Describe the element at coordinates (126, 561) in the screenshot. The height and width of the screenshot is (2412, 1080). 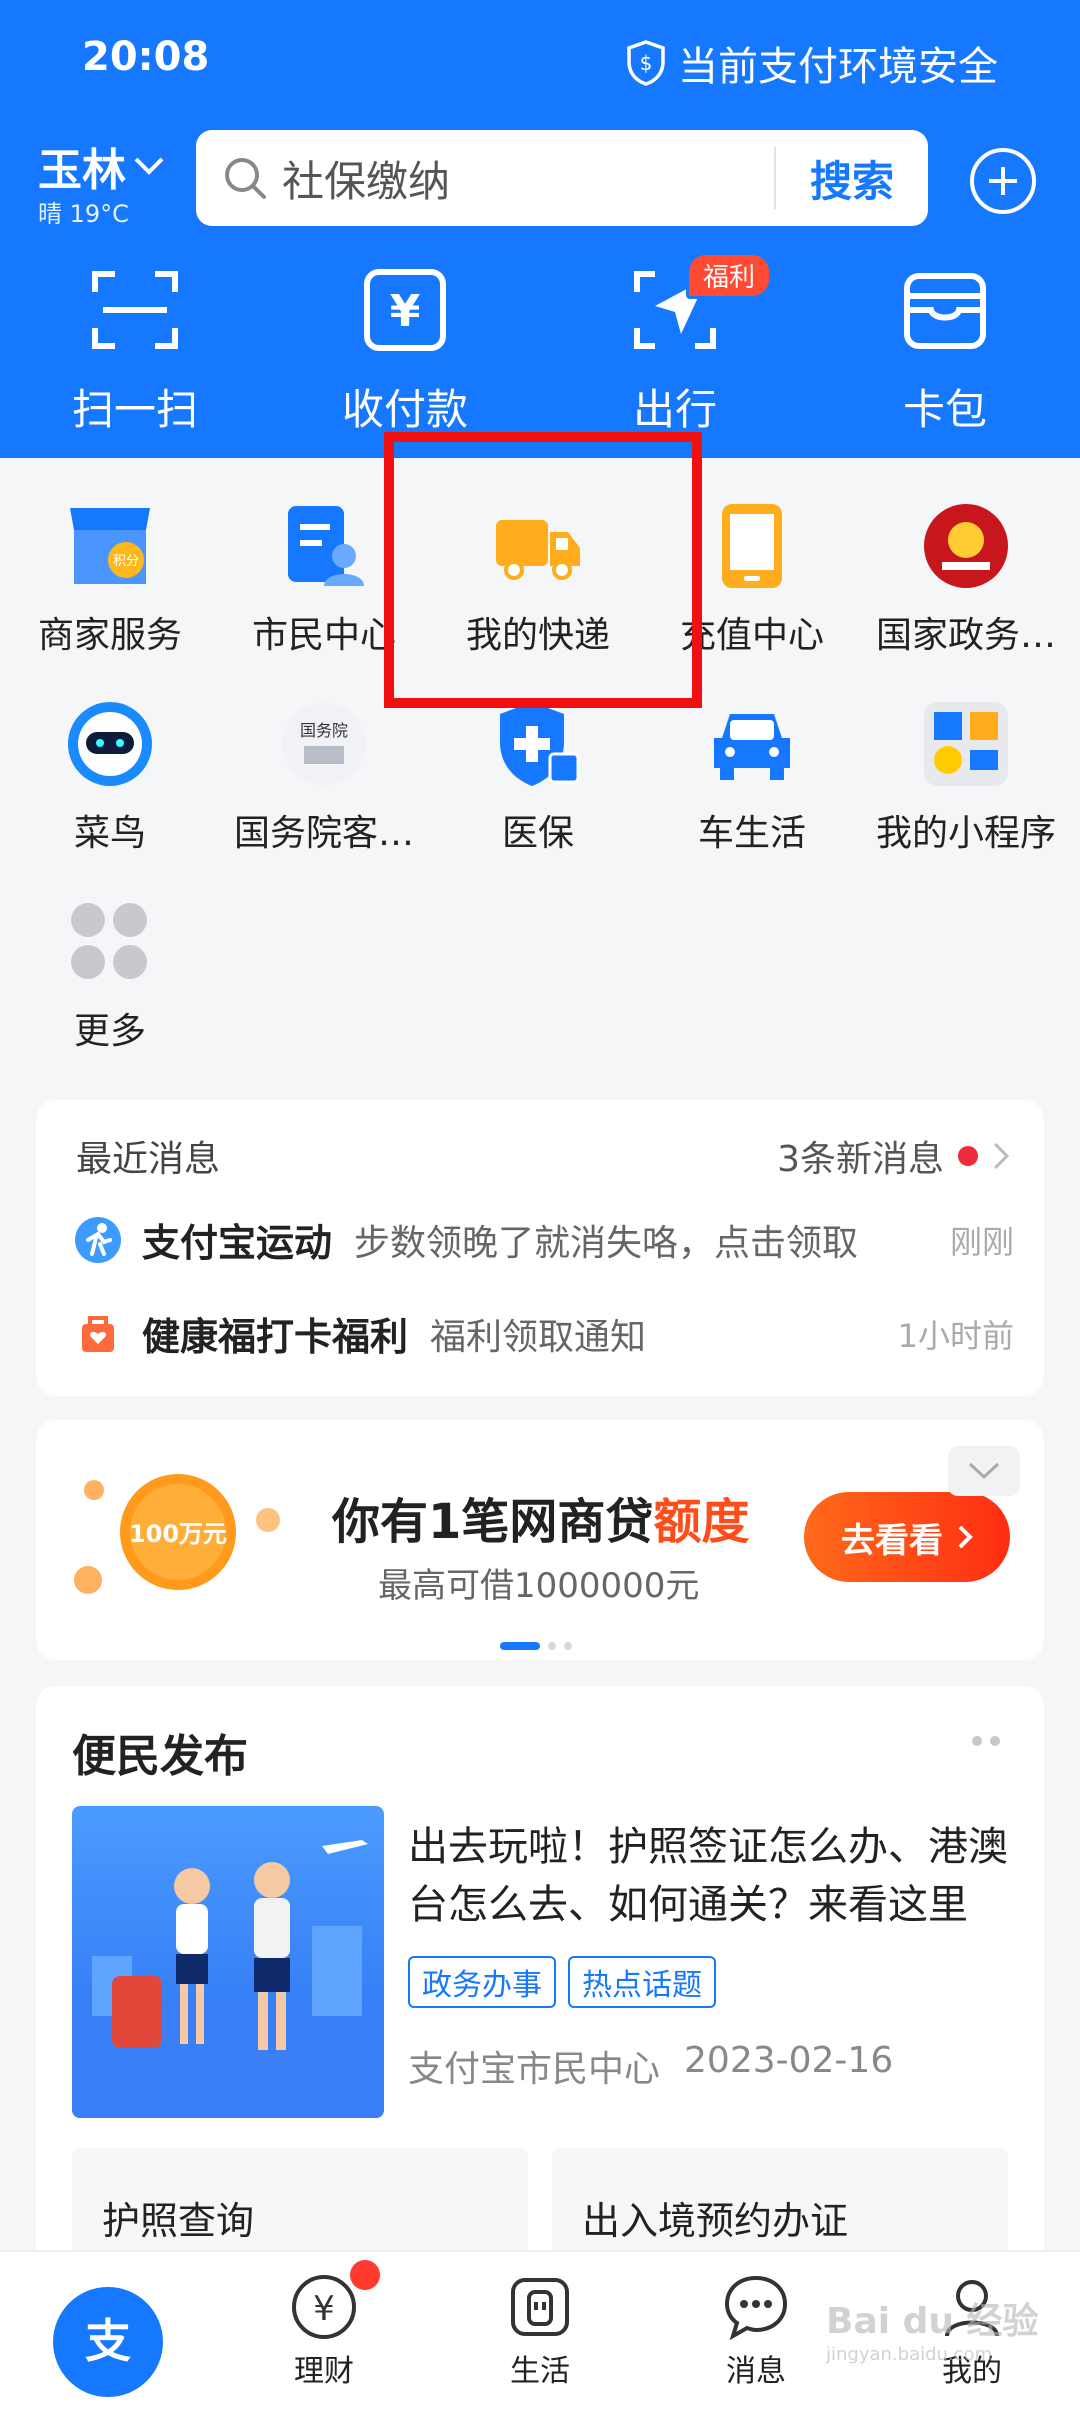
I see `points-badge: 积分` at that location.